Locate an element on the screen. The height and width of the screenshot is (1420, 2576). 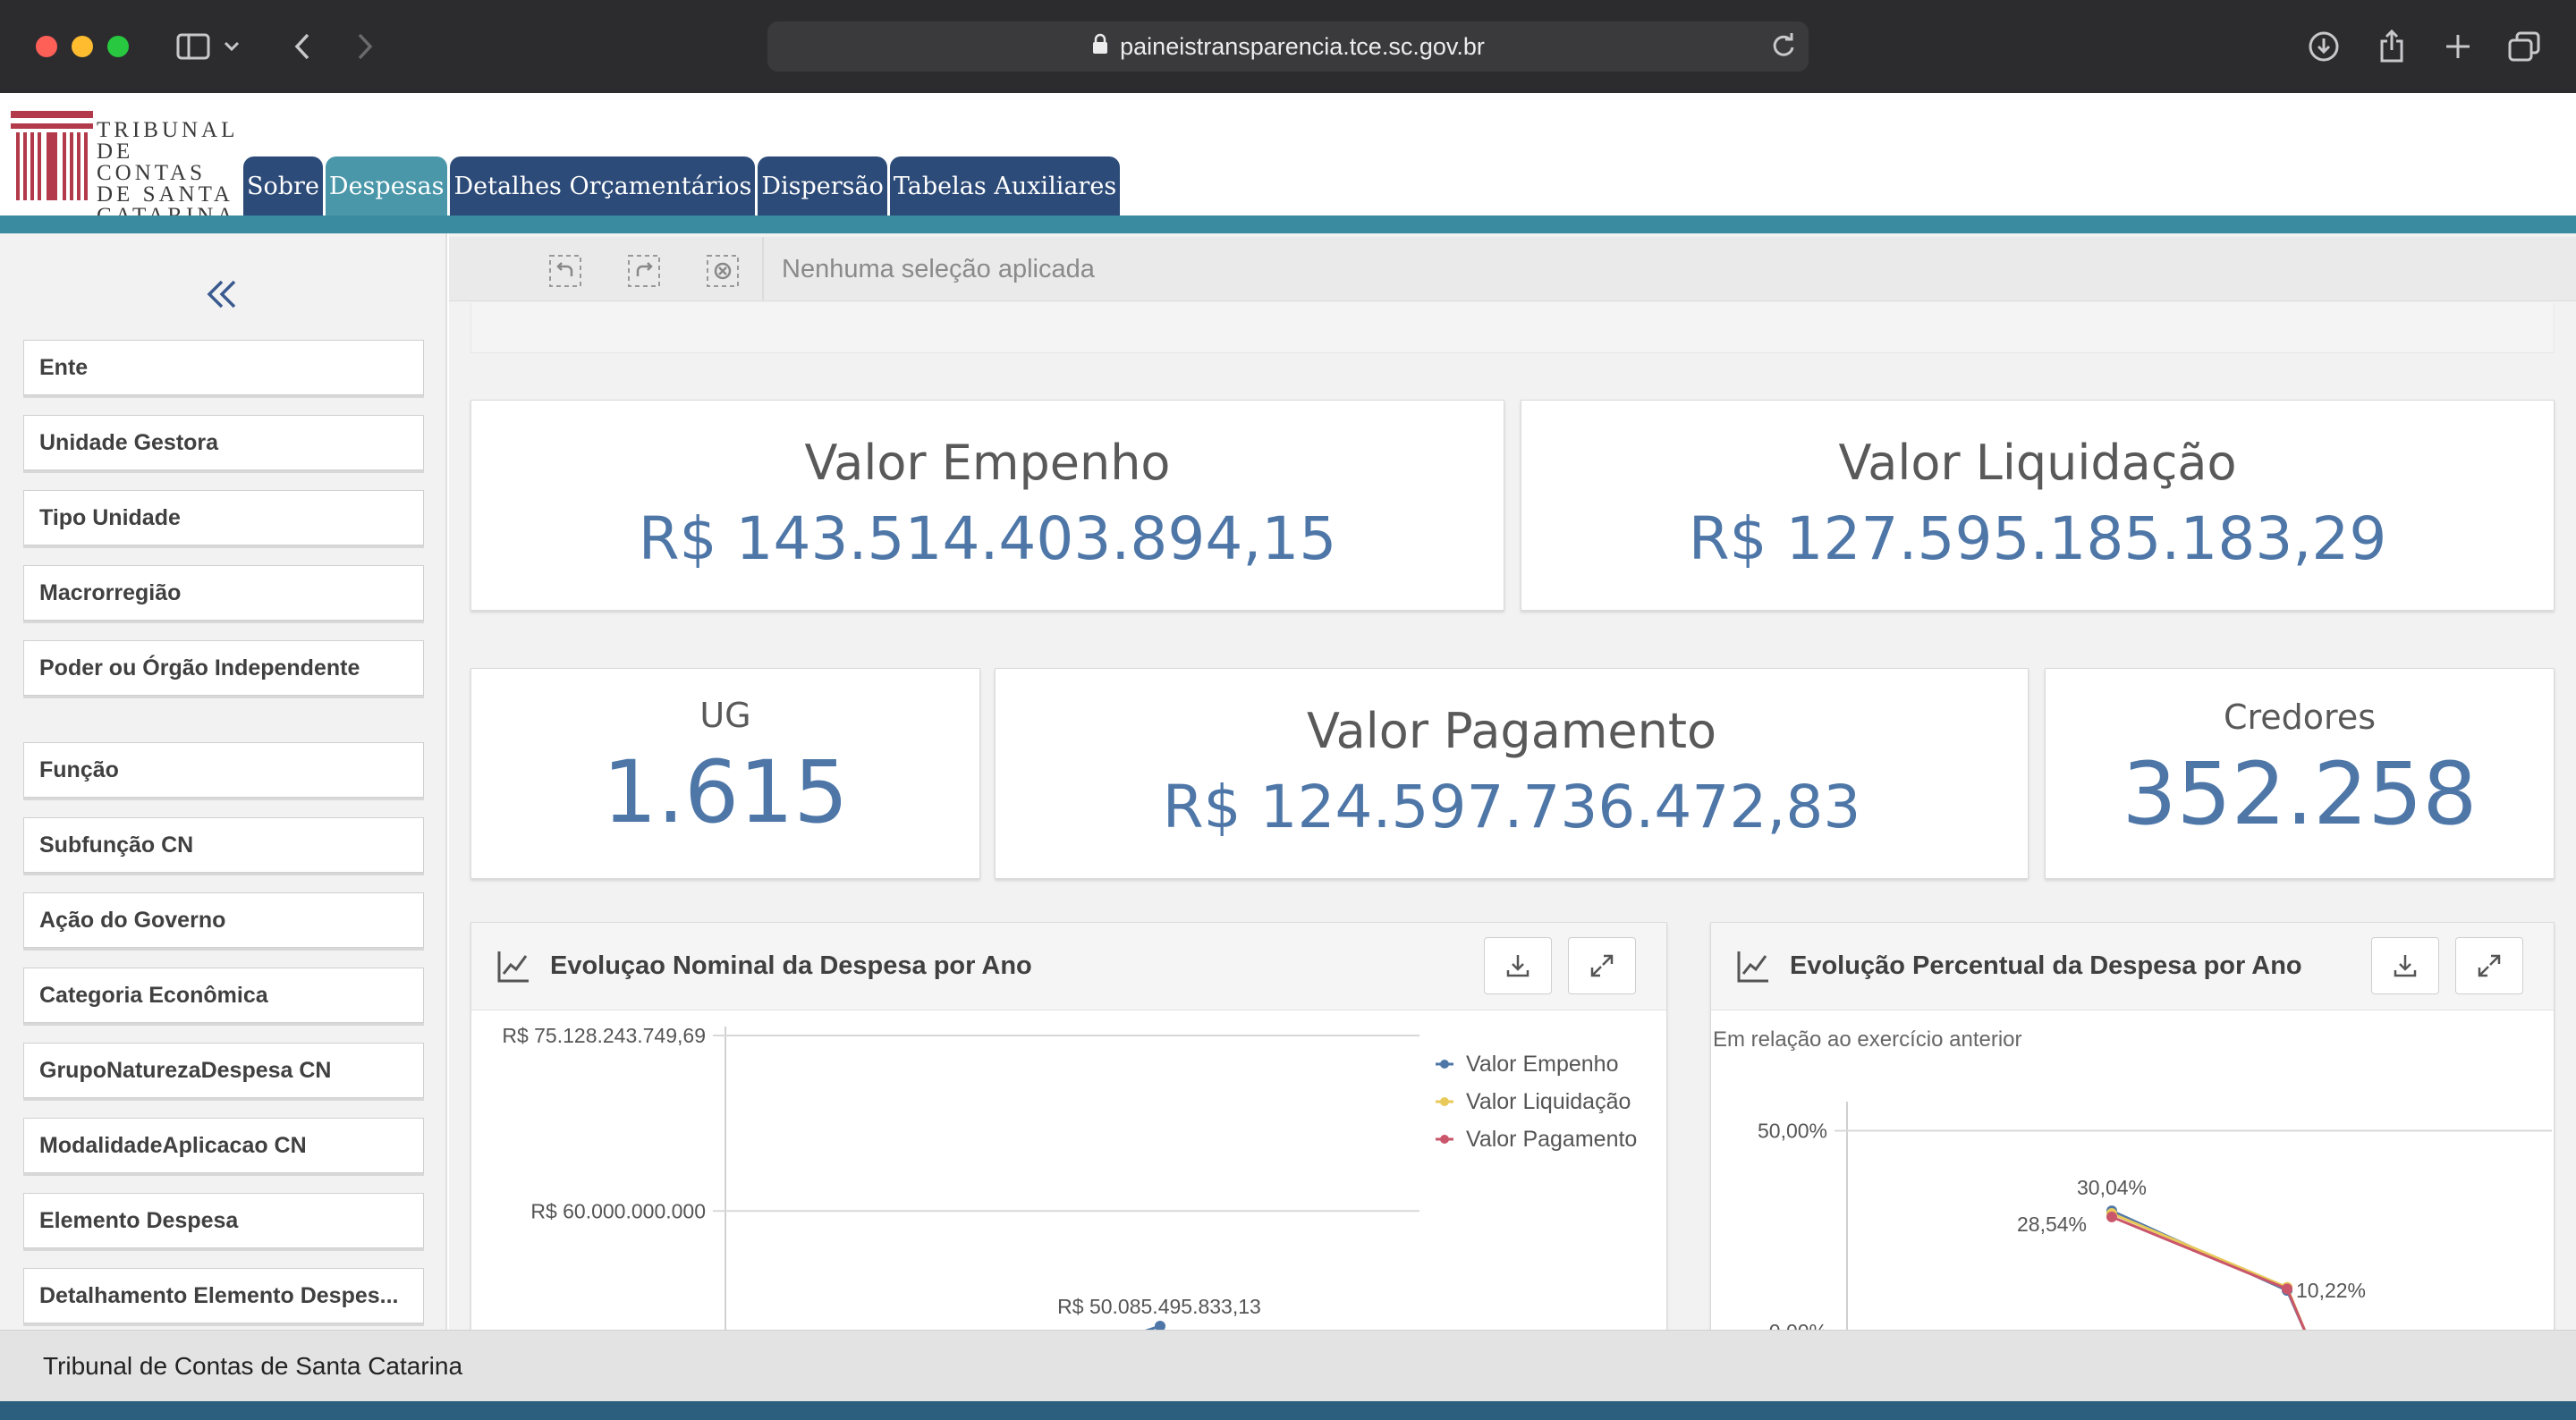
maximize-window-button is located at coordinates (118, 46).